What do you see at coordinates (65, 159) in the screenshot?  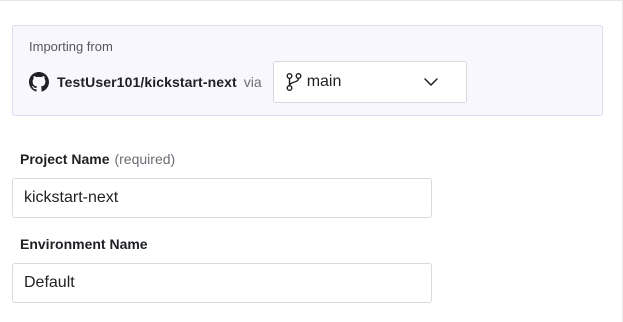 I see `project-name-label-text: Project Name` at bounding box center [65, 159].